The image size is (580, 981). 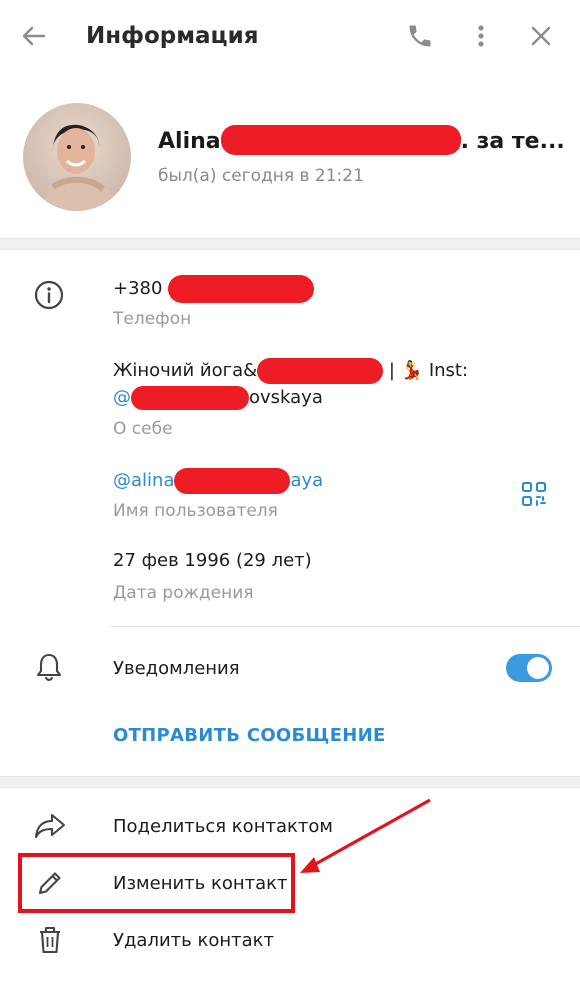 What do you see at coordinates (365, 835) in the screenshot?
I see `annotation-arrow` at bounding box center [365, 835].